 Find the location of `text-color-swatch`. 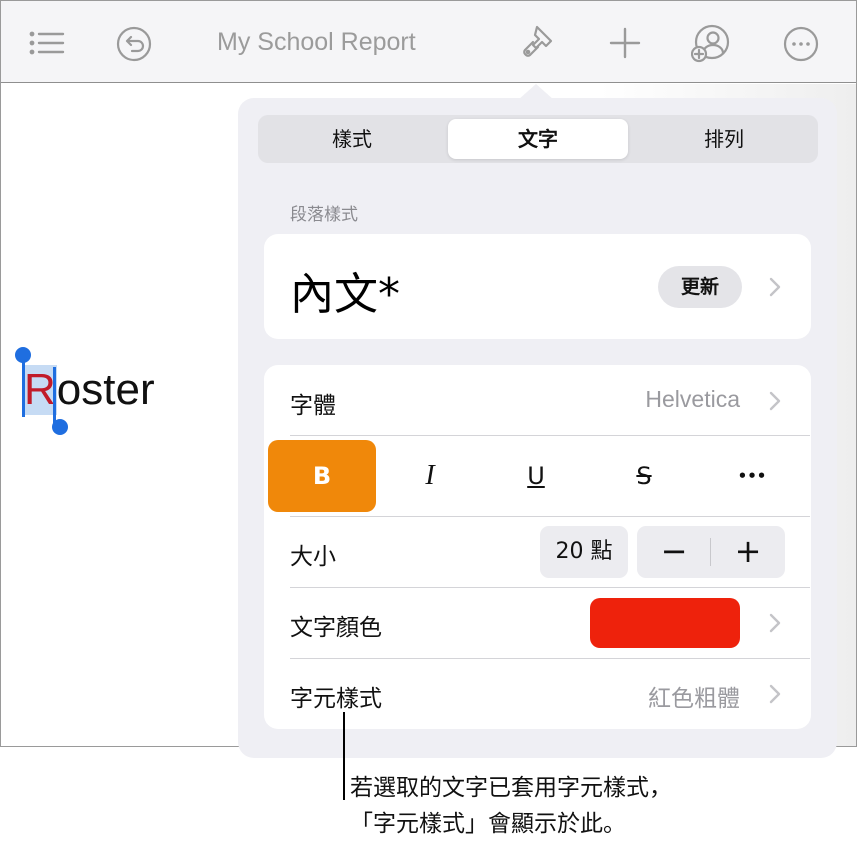

text-color-swatch is located at coordinates (665, 623).